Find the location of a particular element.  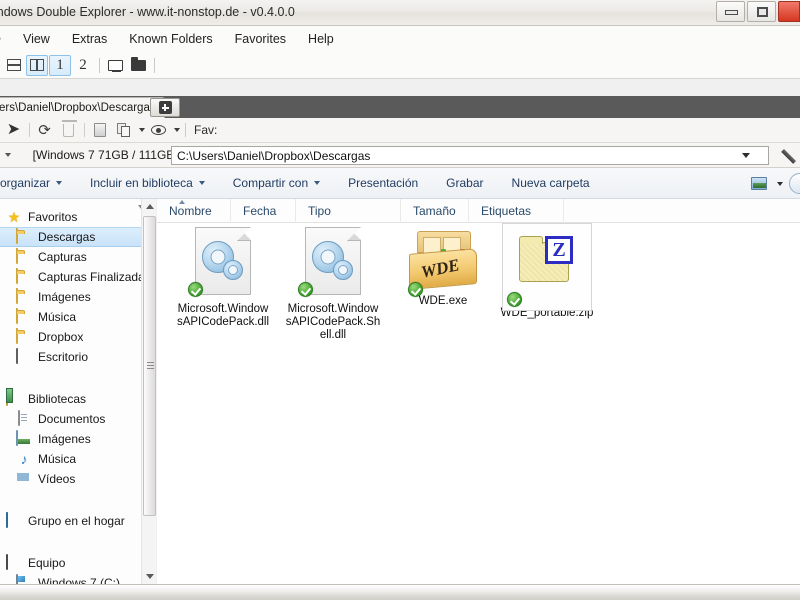

copy-button is located at coordinates (123, 130).